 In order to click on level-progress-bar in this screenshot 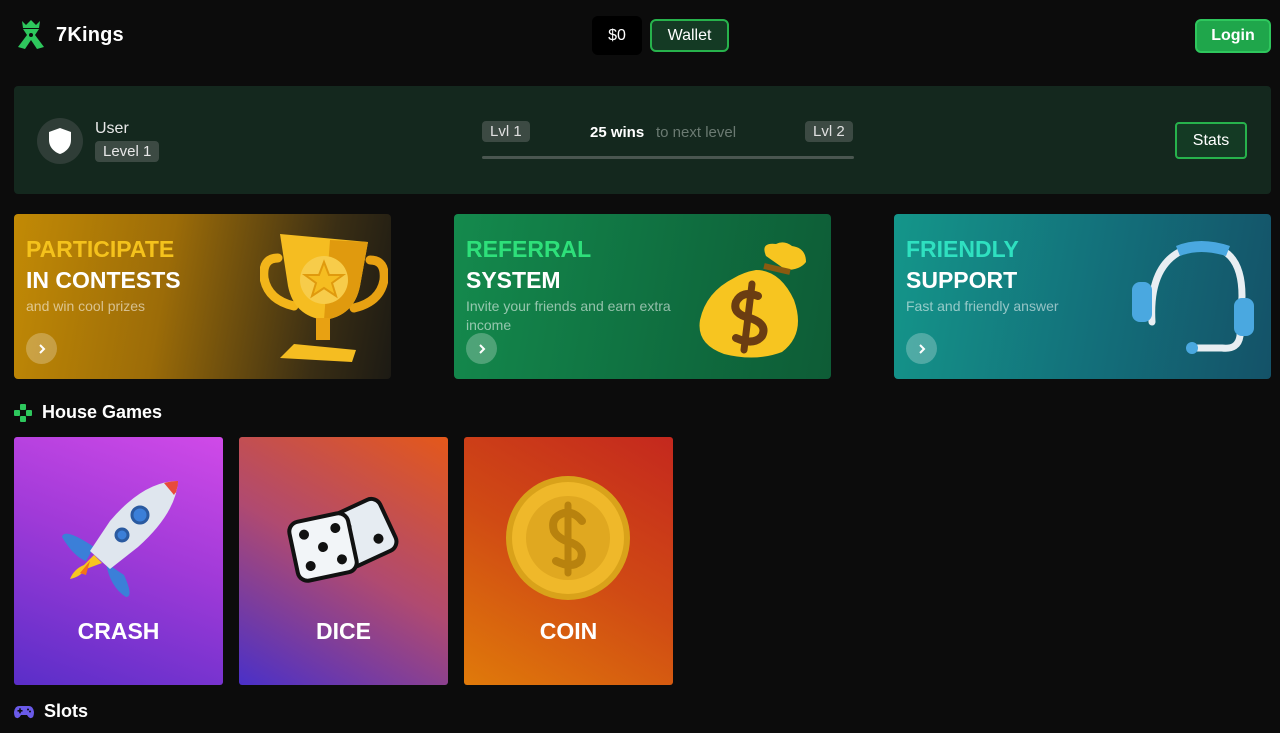, I will do `click(668, 157)`.